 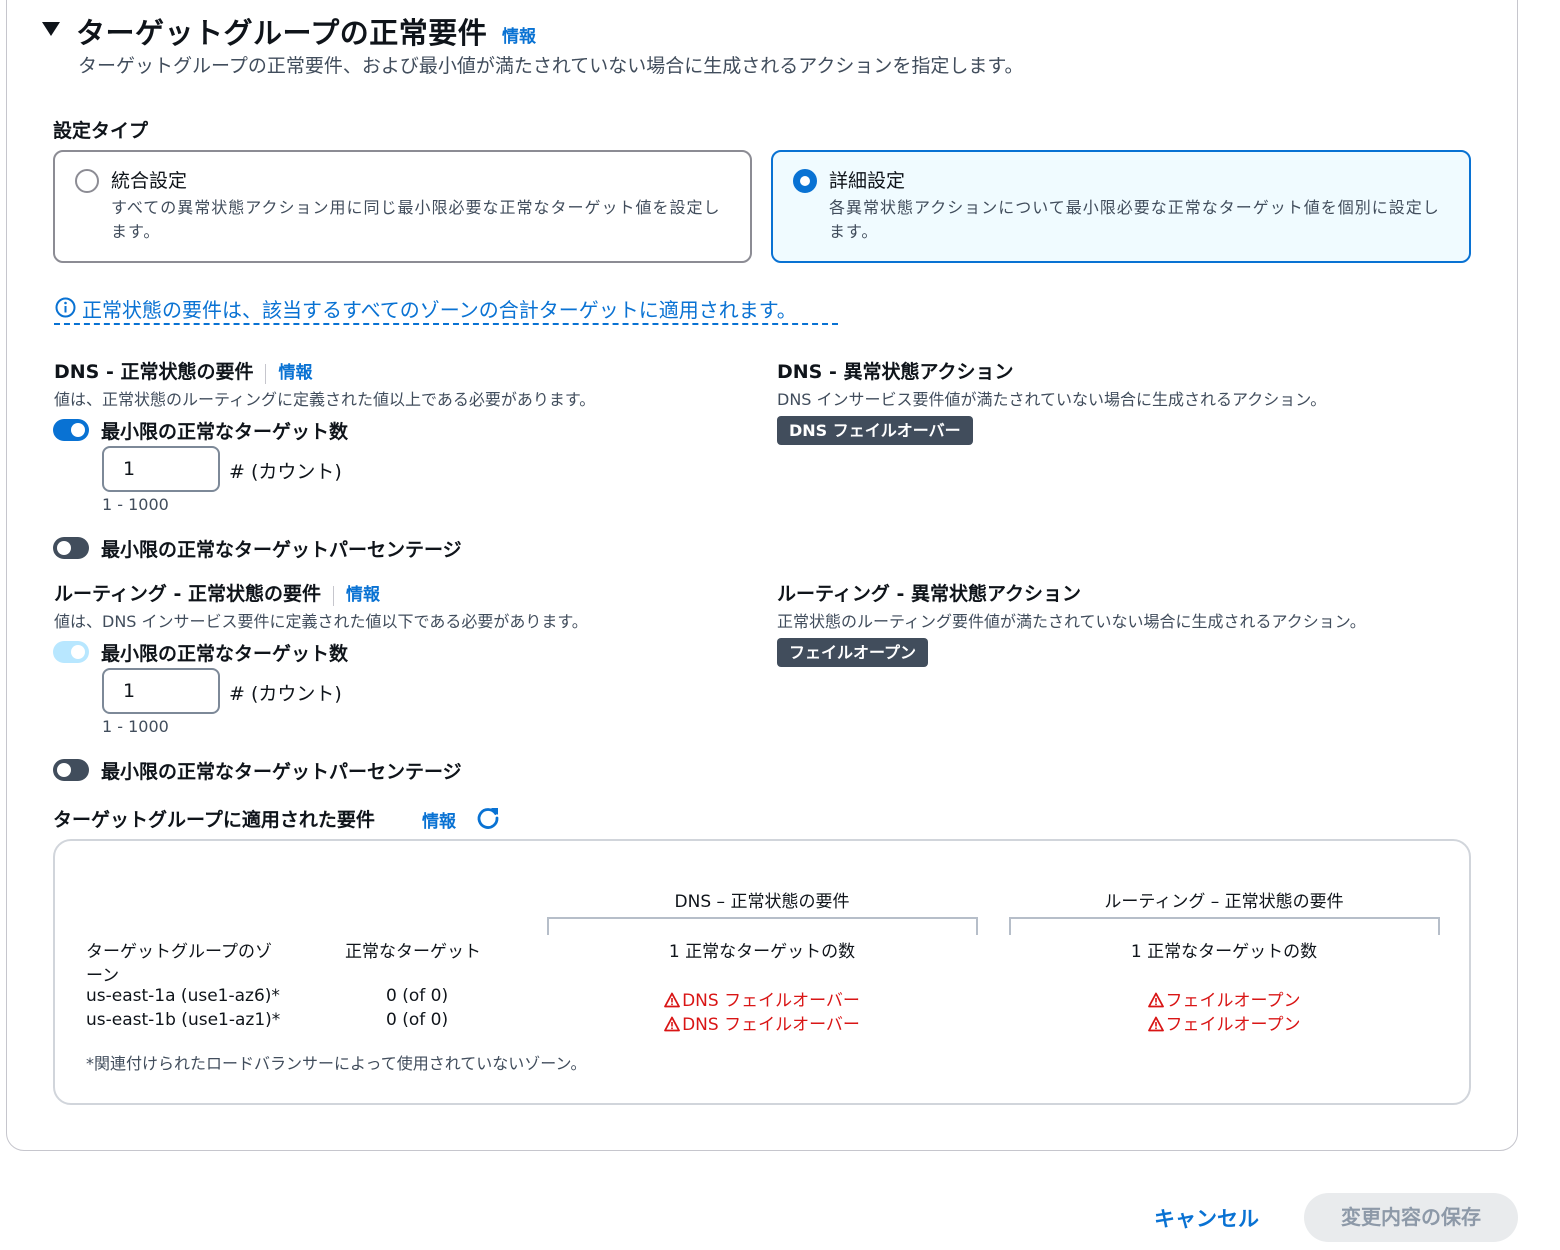 I want to click on row2-dns-action-text: DNS フェイルオーバー, so click(x=771, y=1025).